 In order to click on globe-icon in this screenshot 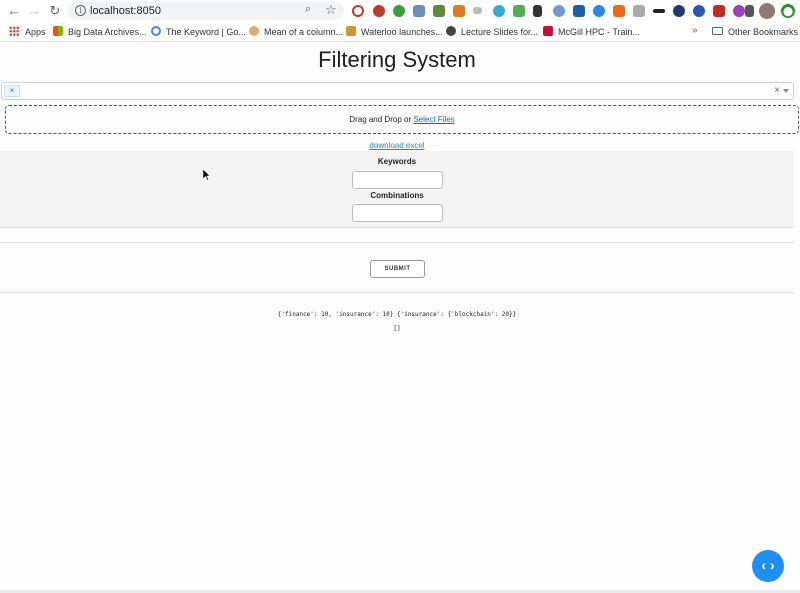, I will do `click(451, 31)`.